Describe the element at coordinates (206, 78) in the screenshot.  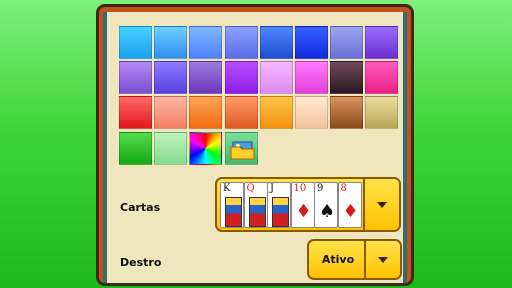
I see `color-swatch-plum` at that location.